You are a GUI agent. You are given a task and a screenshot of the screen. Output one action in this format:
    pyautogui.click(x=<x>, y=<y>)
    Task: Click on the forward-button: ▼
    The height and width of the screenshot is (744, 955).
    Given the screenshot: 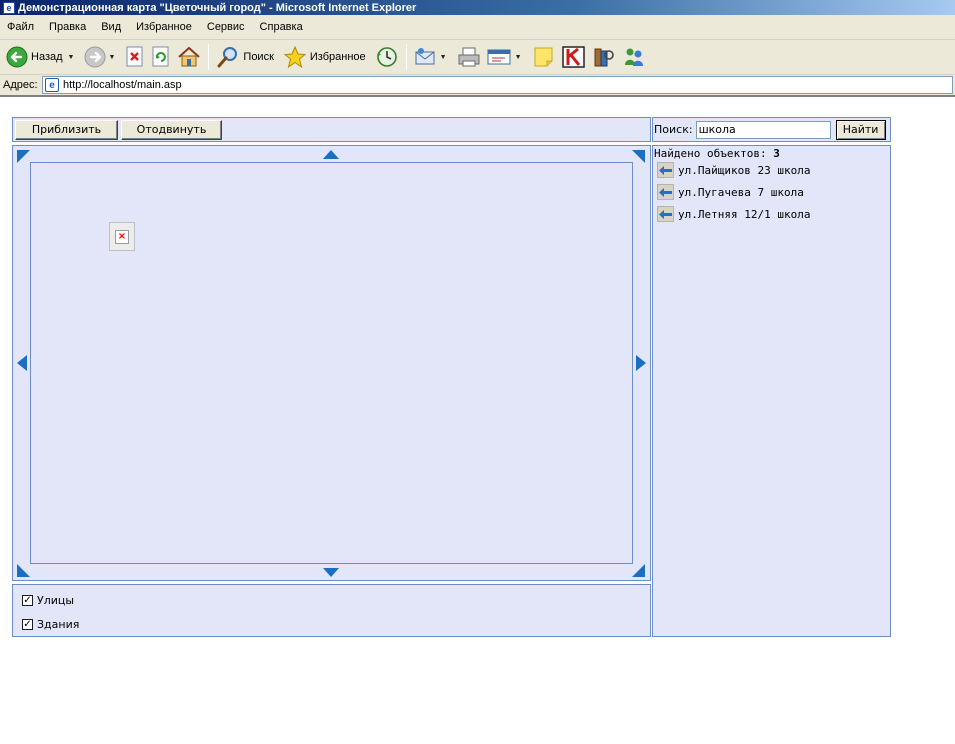 What is the action you would take?
    pyautogui.click(x=101, y=57)
    